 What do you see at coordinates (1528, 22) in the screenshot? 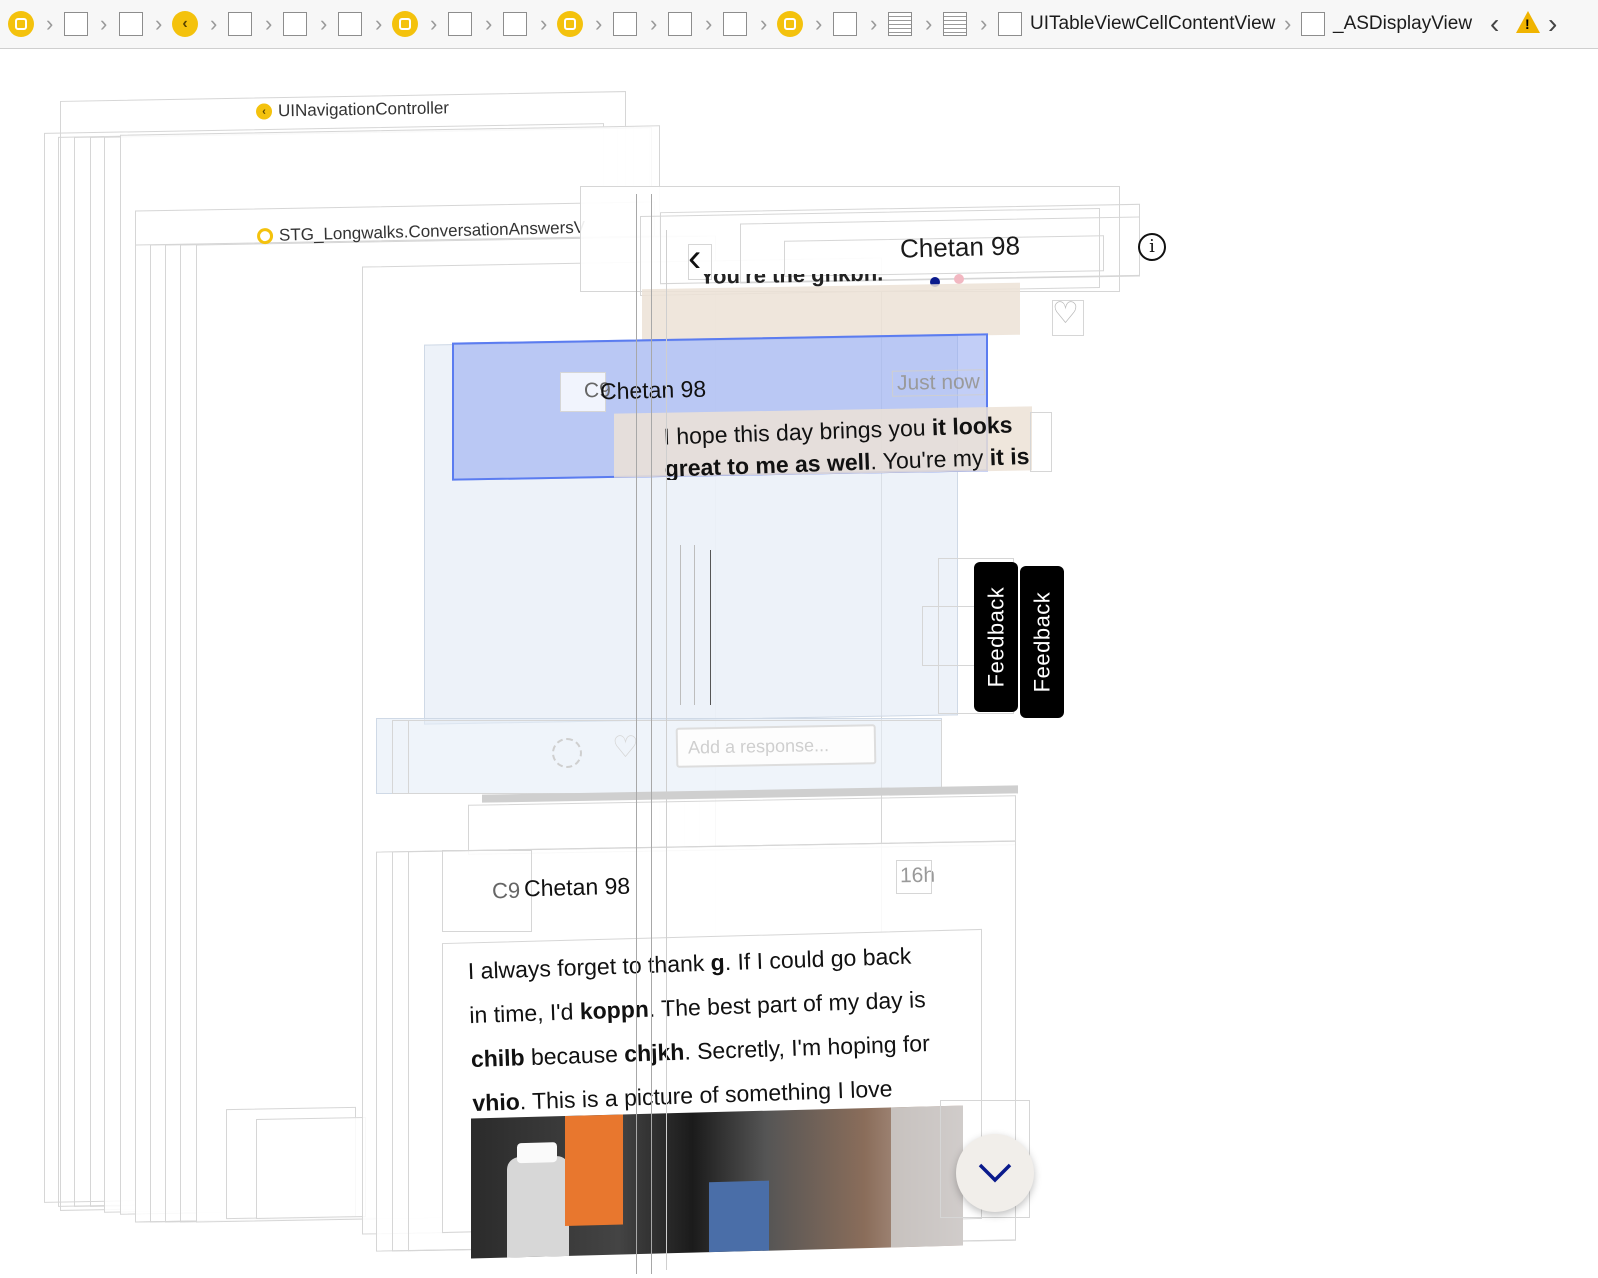
I see `warning-icon: !` at bounding box center [1528, 22].